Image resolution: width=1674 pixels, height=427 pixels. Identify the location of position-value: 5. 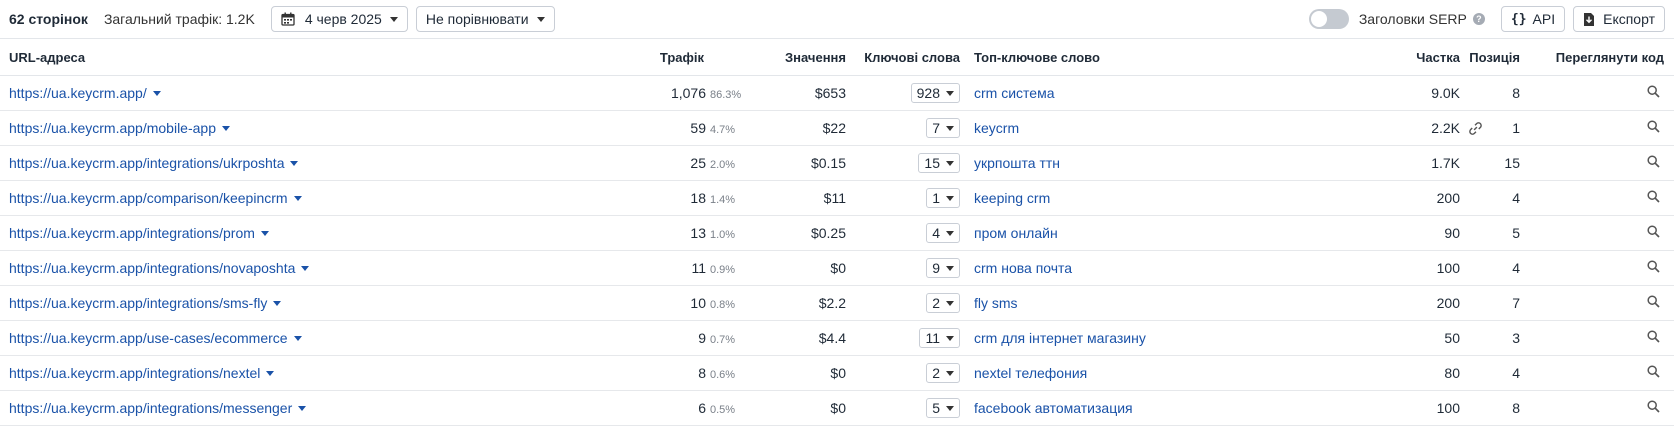
(1516, 233).